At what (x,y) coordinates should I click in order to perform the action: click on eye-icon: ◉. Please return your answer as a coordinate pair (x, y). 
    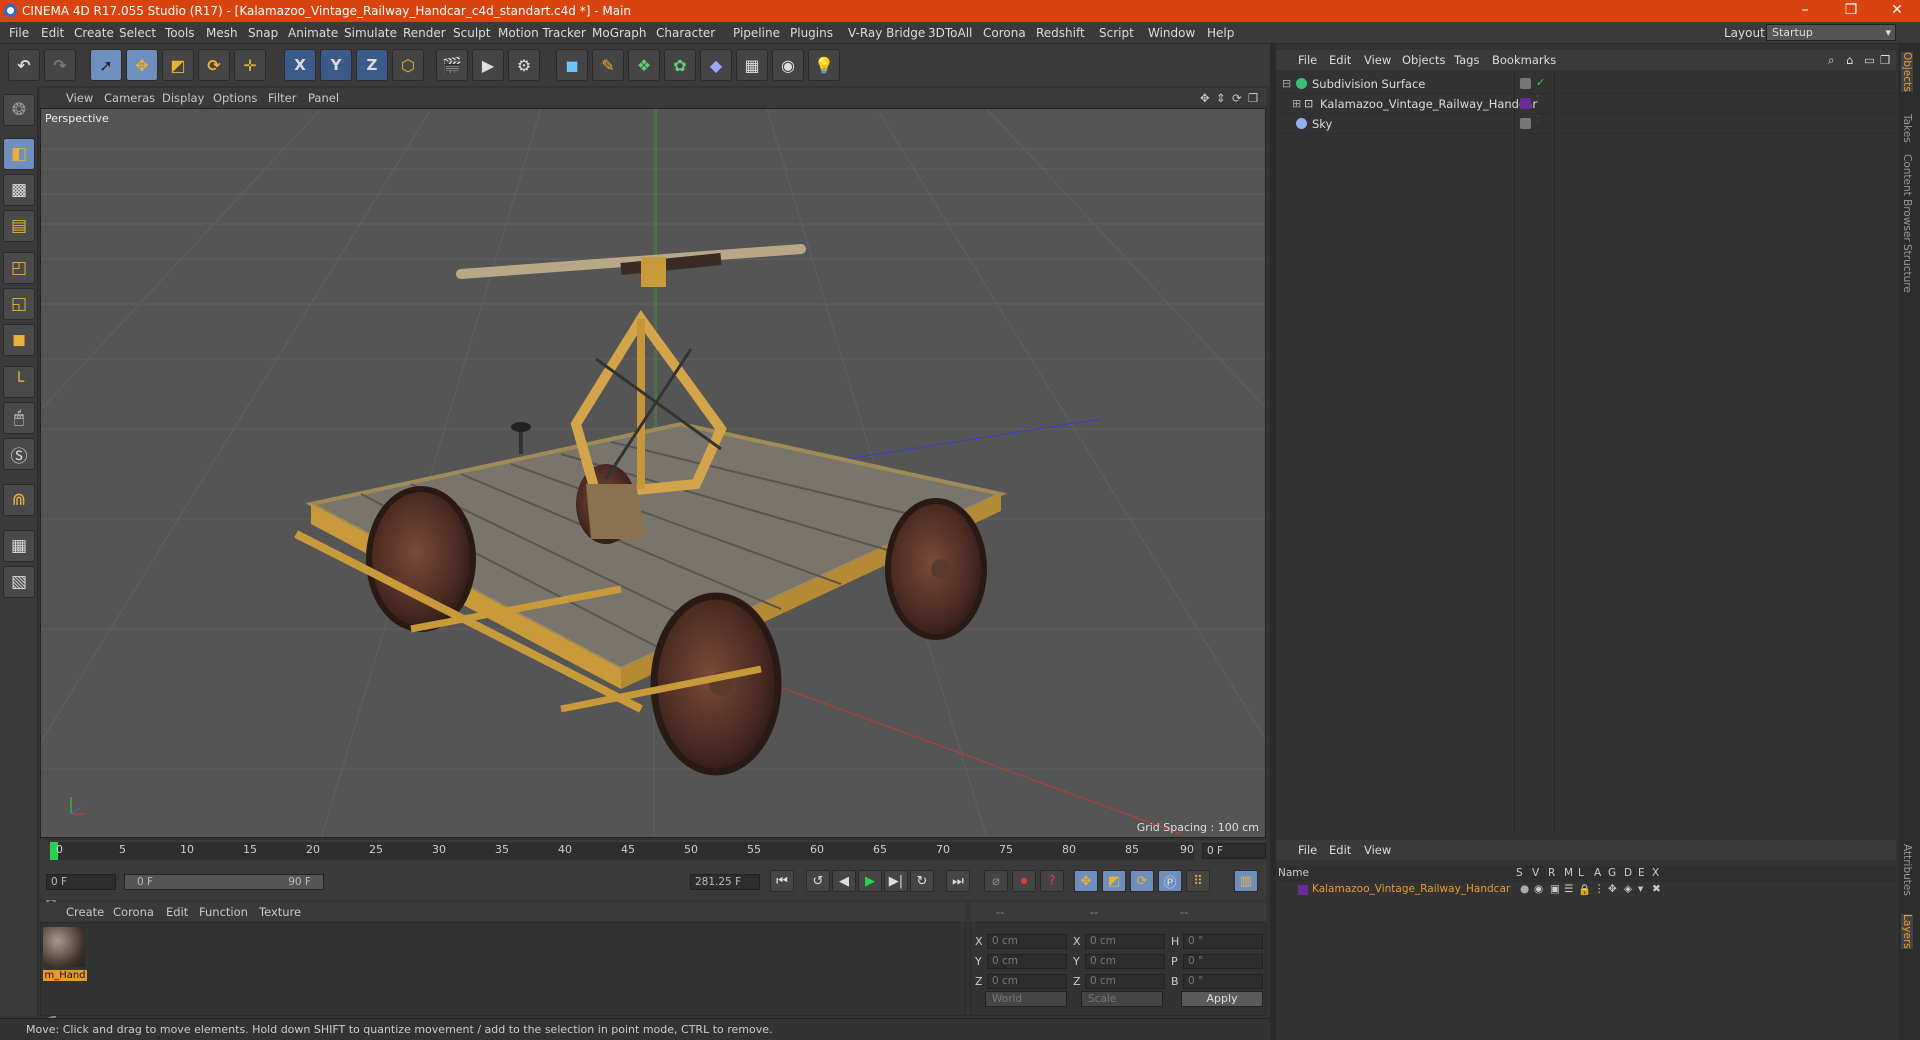
    Looking at the image, I should click on (1538, 889).